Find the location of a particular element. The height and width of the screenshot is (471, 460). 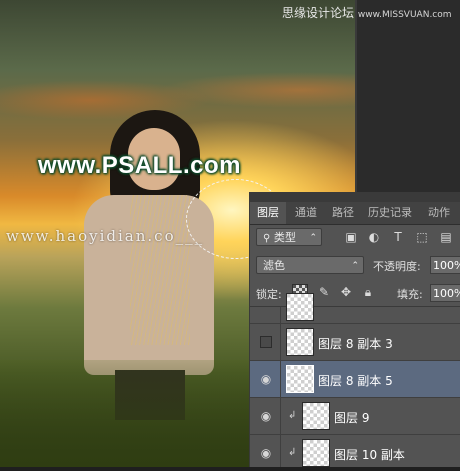

layer-row: ◉ ↲ 图层 10 副本 is located at coordinates (355, 452).